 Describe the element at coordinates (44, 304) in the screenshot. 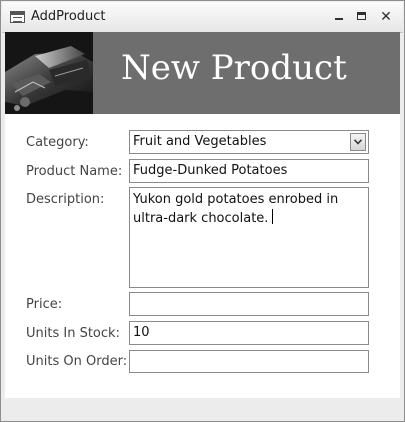

I see `price-label: Price:` at that location.